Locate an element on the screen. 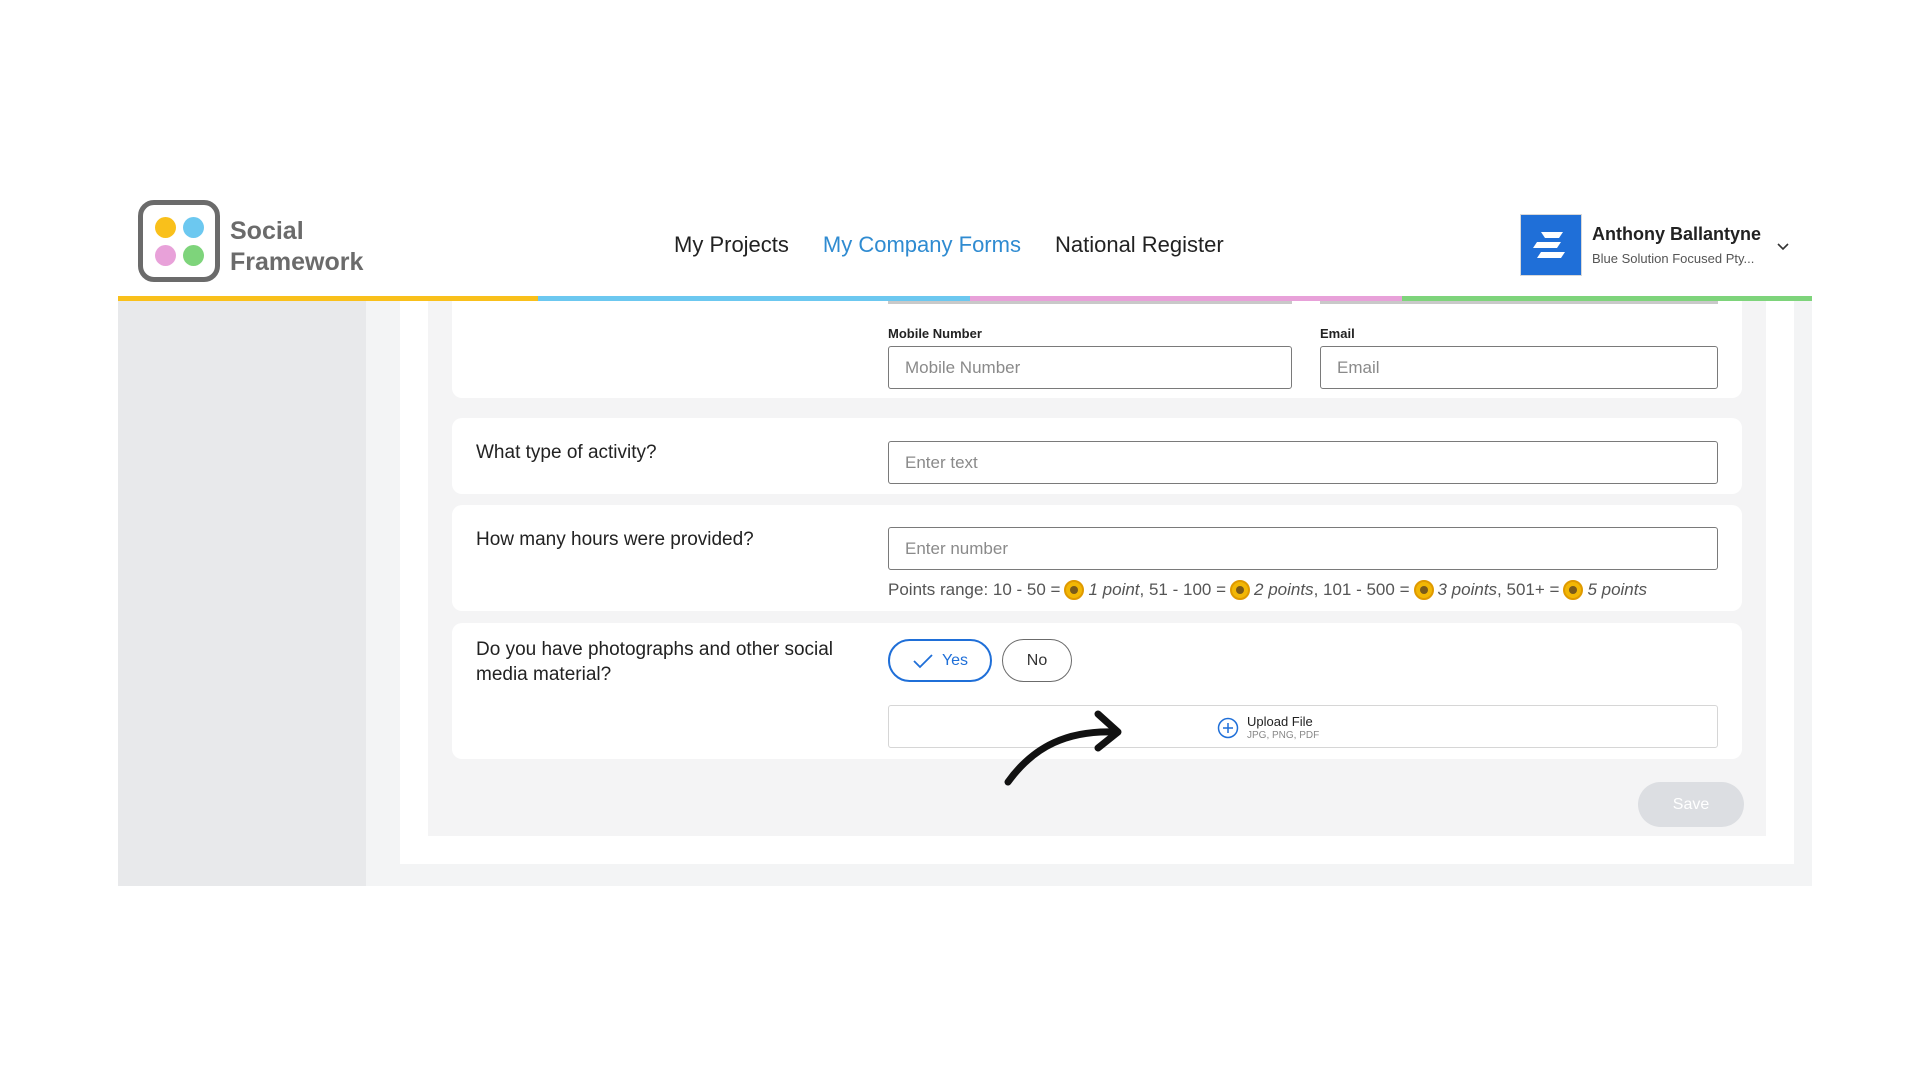 This screenshot has width=1920, height=1080. logo-dot-green is located at coordinates (193, 255).